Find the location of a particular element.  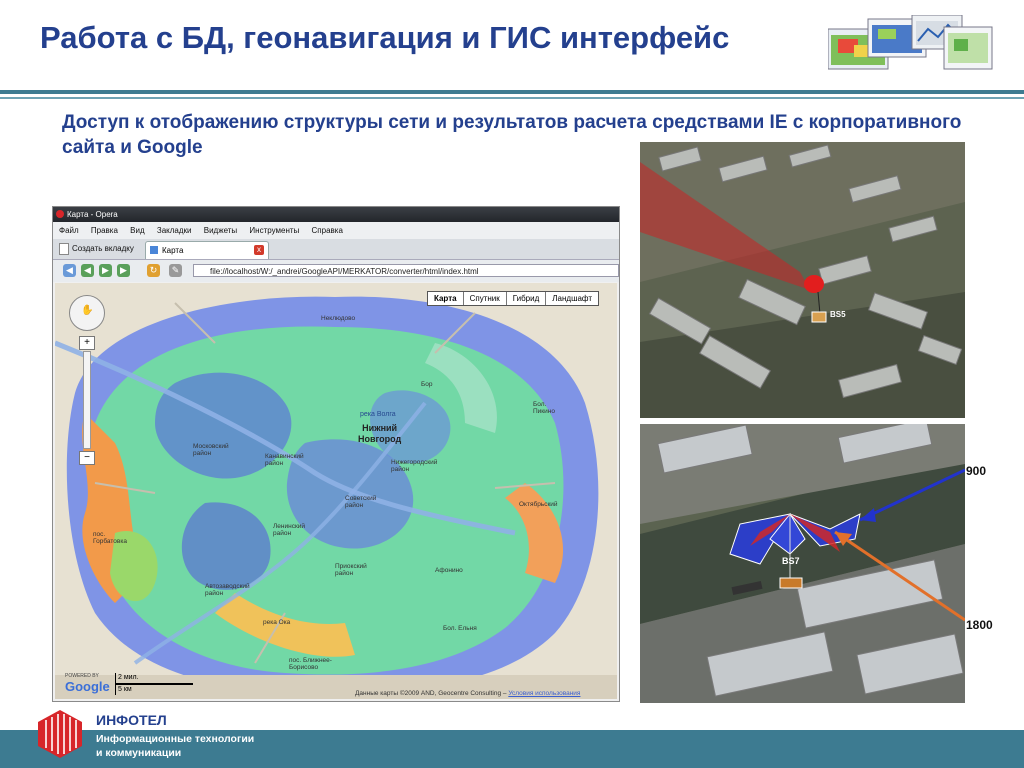

river-label: река Волга is located at coordinates (378, 414).